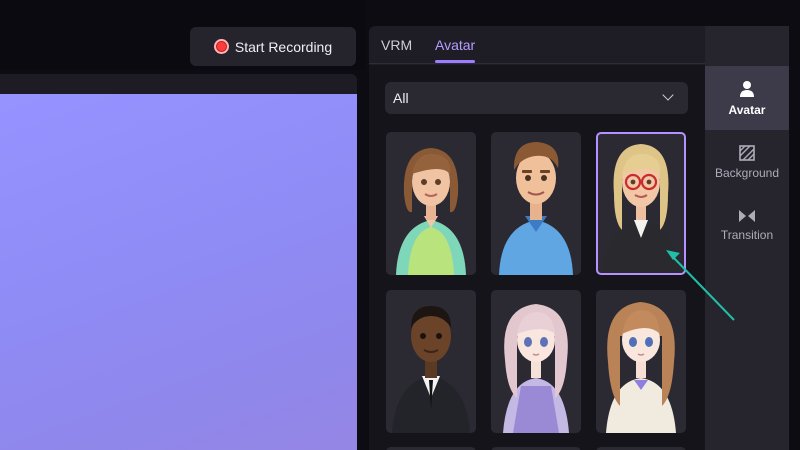 The width and height of the screenshot is (800, 450). Describe the element at coordinates (396, 45) in the screenshot. I see `tab-vrm: VRM` at that location.